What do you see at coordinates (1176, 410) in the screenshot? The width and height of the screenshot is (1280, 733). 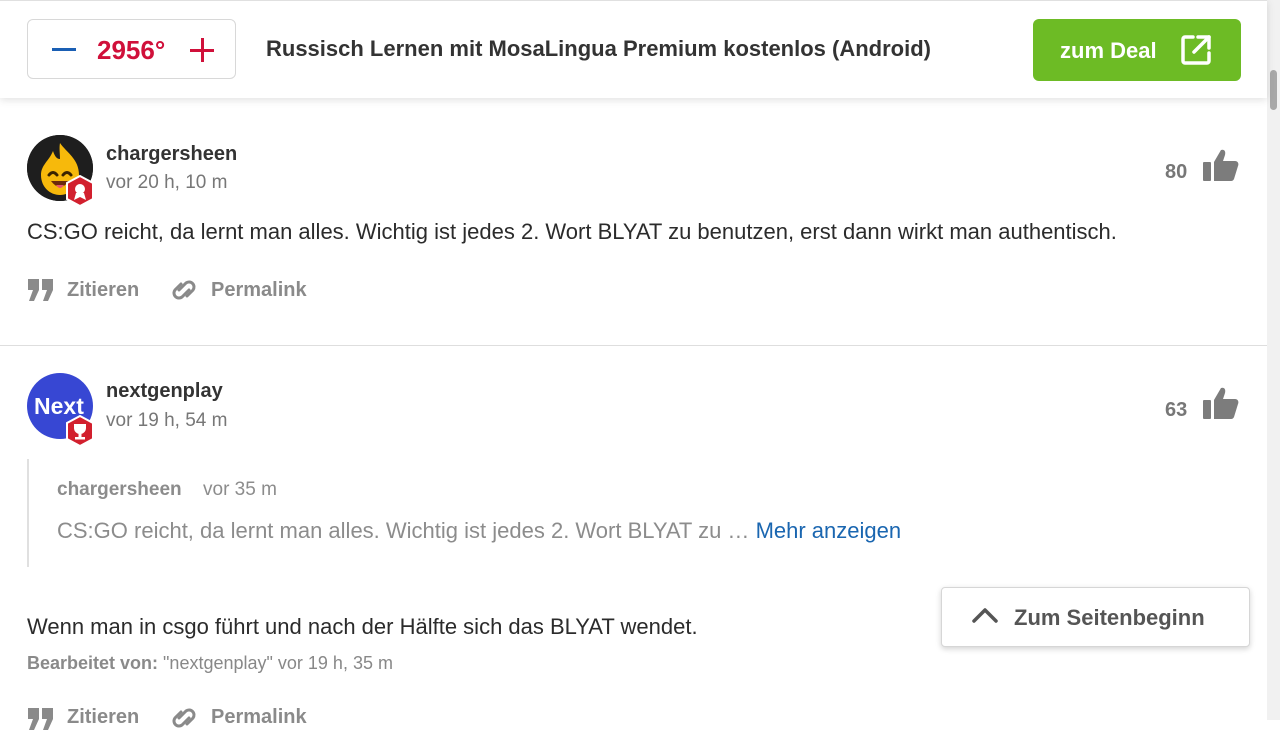 I see `like-count: 63` at bounding box center [1176, 410].